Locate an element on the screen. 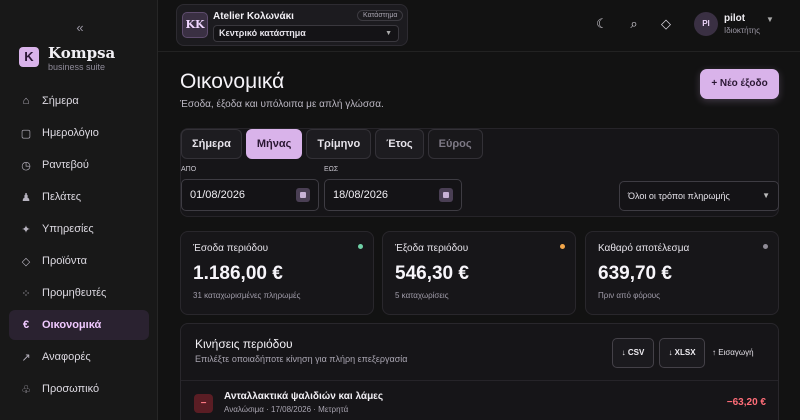 The image size is (800, 420). tab-month: Μήνας is located at coordinates (274, 144).